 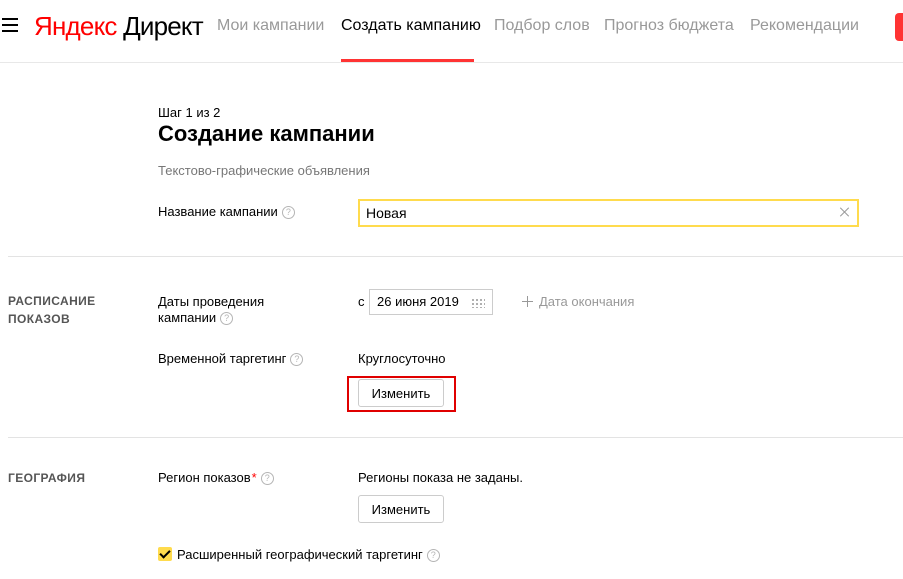 I want to click on extended-geo-targeting-label-text: Расширенный географический таргетинг, so click(x=300, y=554).